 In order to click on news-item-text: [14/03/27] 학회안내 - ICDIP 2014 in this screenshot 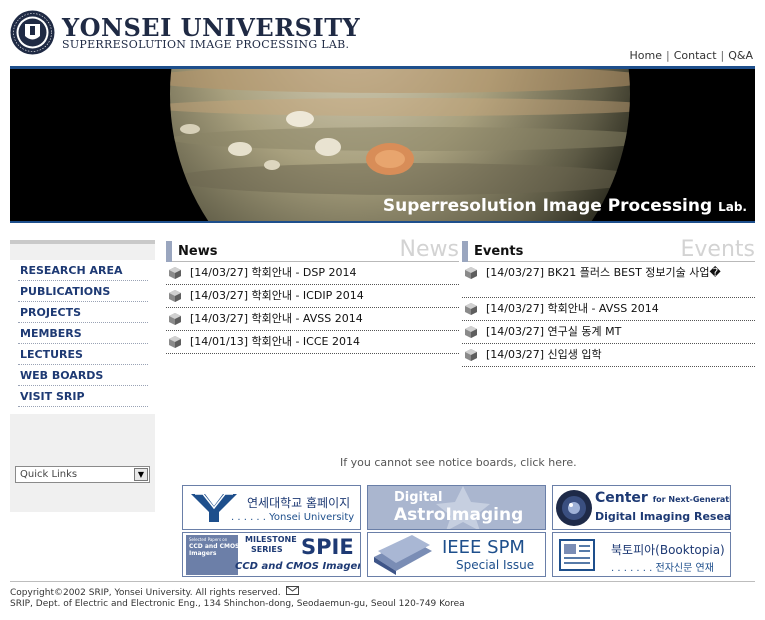, I will do `click(277, 295)`.